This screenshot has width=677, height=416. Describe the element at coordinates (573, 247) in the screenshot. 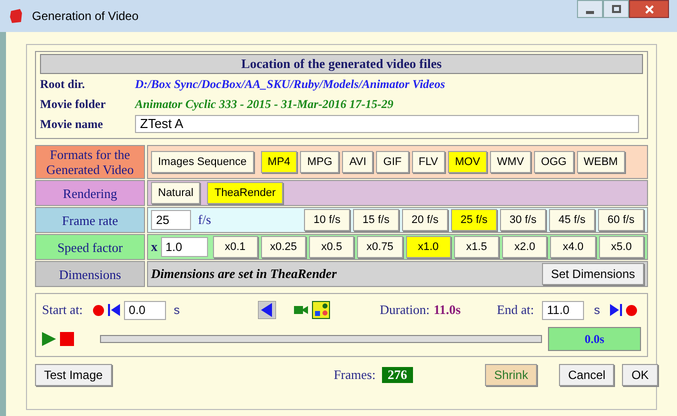

I see `option-button: x4.0` at that location.